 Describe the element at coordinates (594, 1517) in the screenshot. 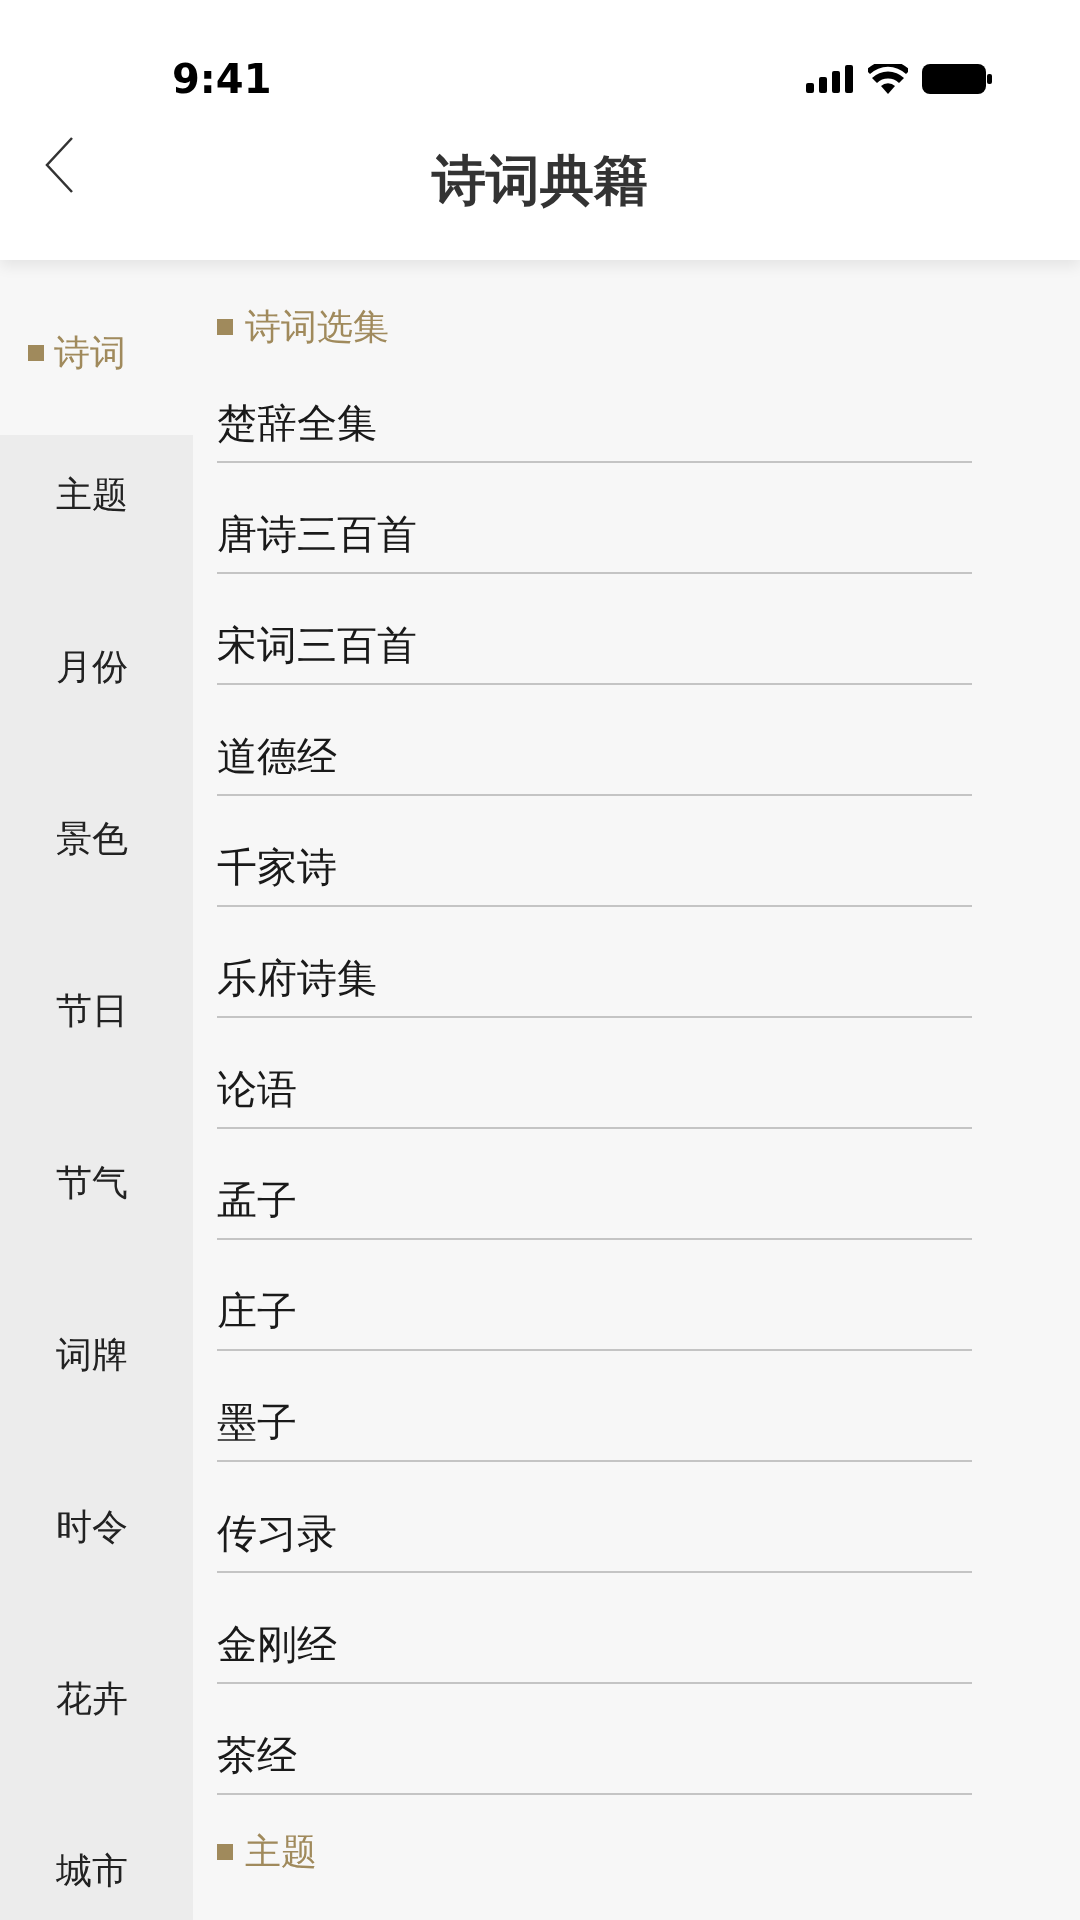

I see `book-list-item: 传习录` at that location.